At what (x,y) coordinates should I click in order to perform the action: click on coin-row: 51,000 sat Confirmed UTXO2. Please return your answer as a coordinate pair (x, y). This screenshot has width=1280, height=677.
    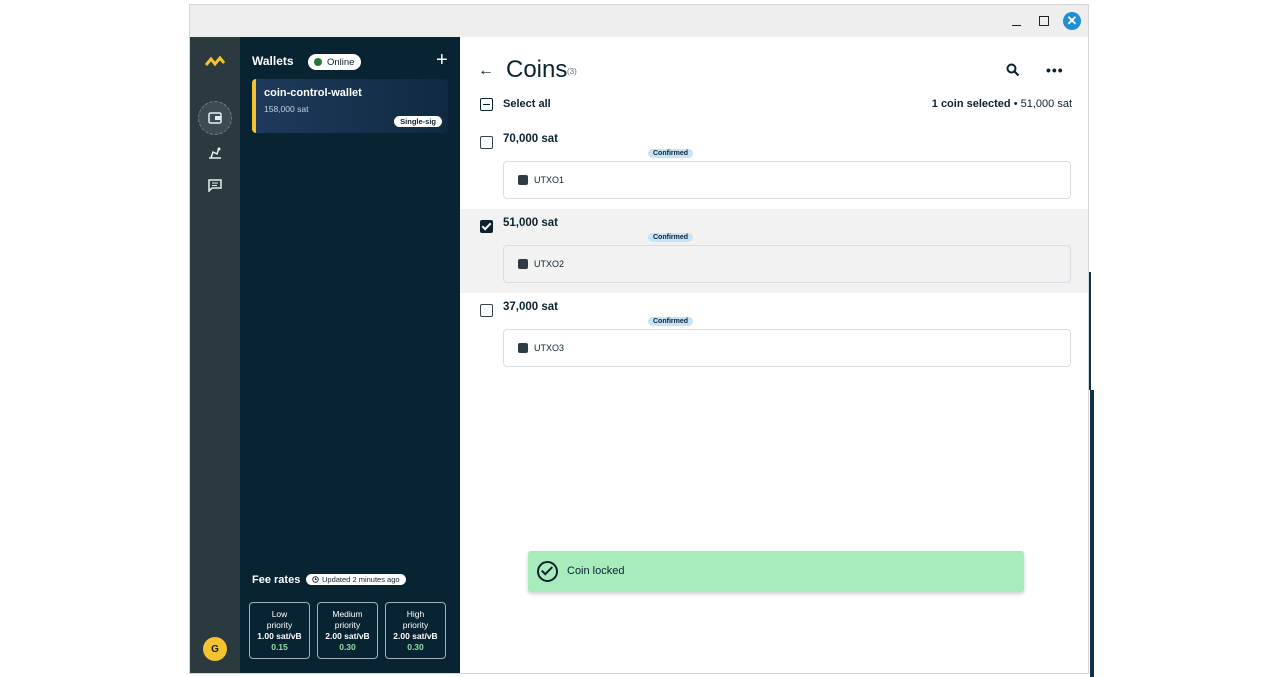
    Looking at the image, I should click on (774, 251).